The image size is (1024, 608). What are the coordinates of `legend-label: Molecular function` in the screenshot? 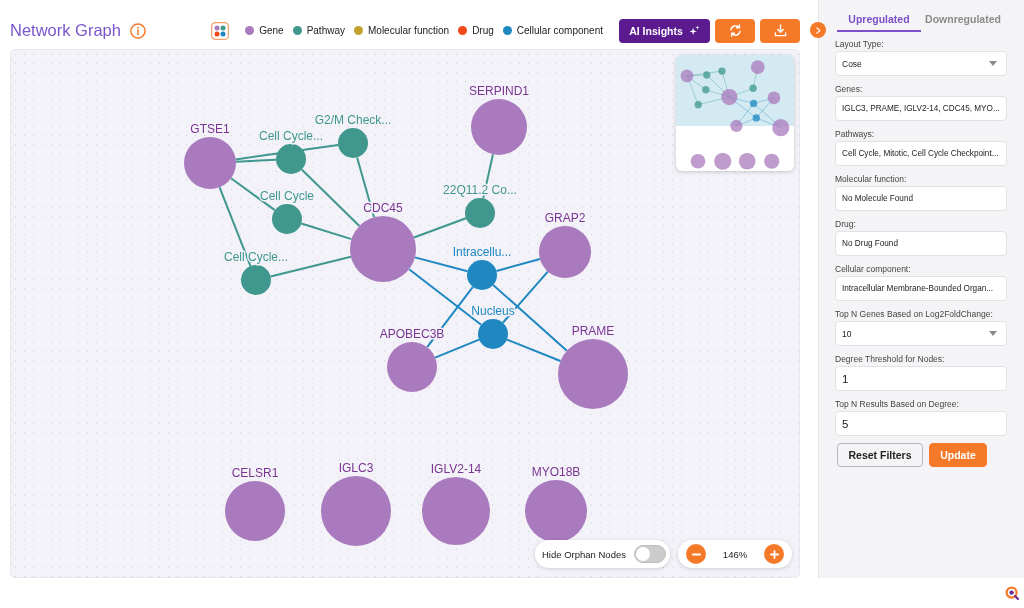 It's located at (409, 30).